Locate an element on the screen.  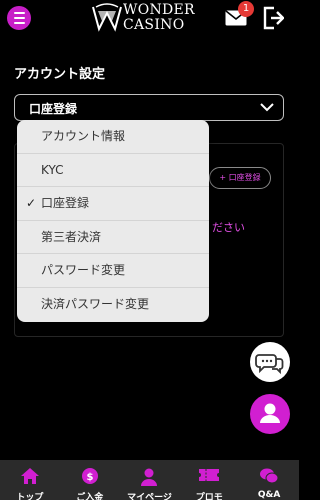
logo-emblem-icon is located at coordinates (107, 17).